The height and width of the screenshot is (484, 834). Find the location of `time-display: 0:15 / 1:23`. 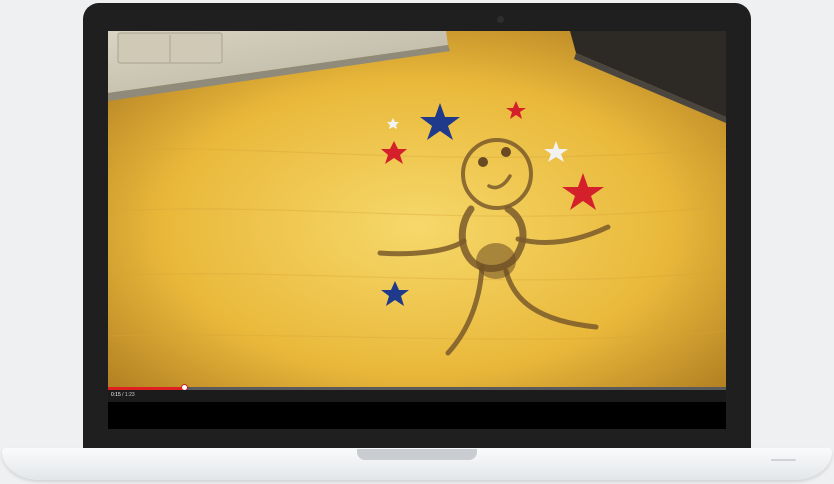

time-display: 0:15 / 1:23 is located at coordinates (123, 395).